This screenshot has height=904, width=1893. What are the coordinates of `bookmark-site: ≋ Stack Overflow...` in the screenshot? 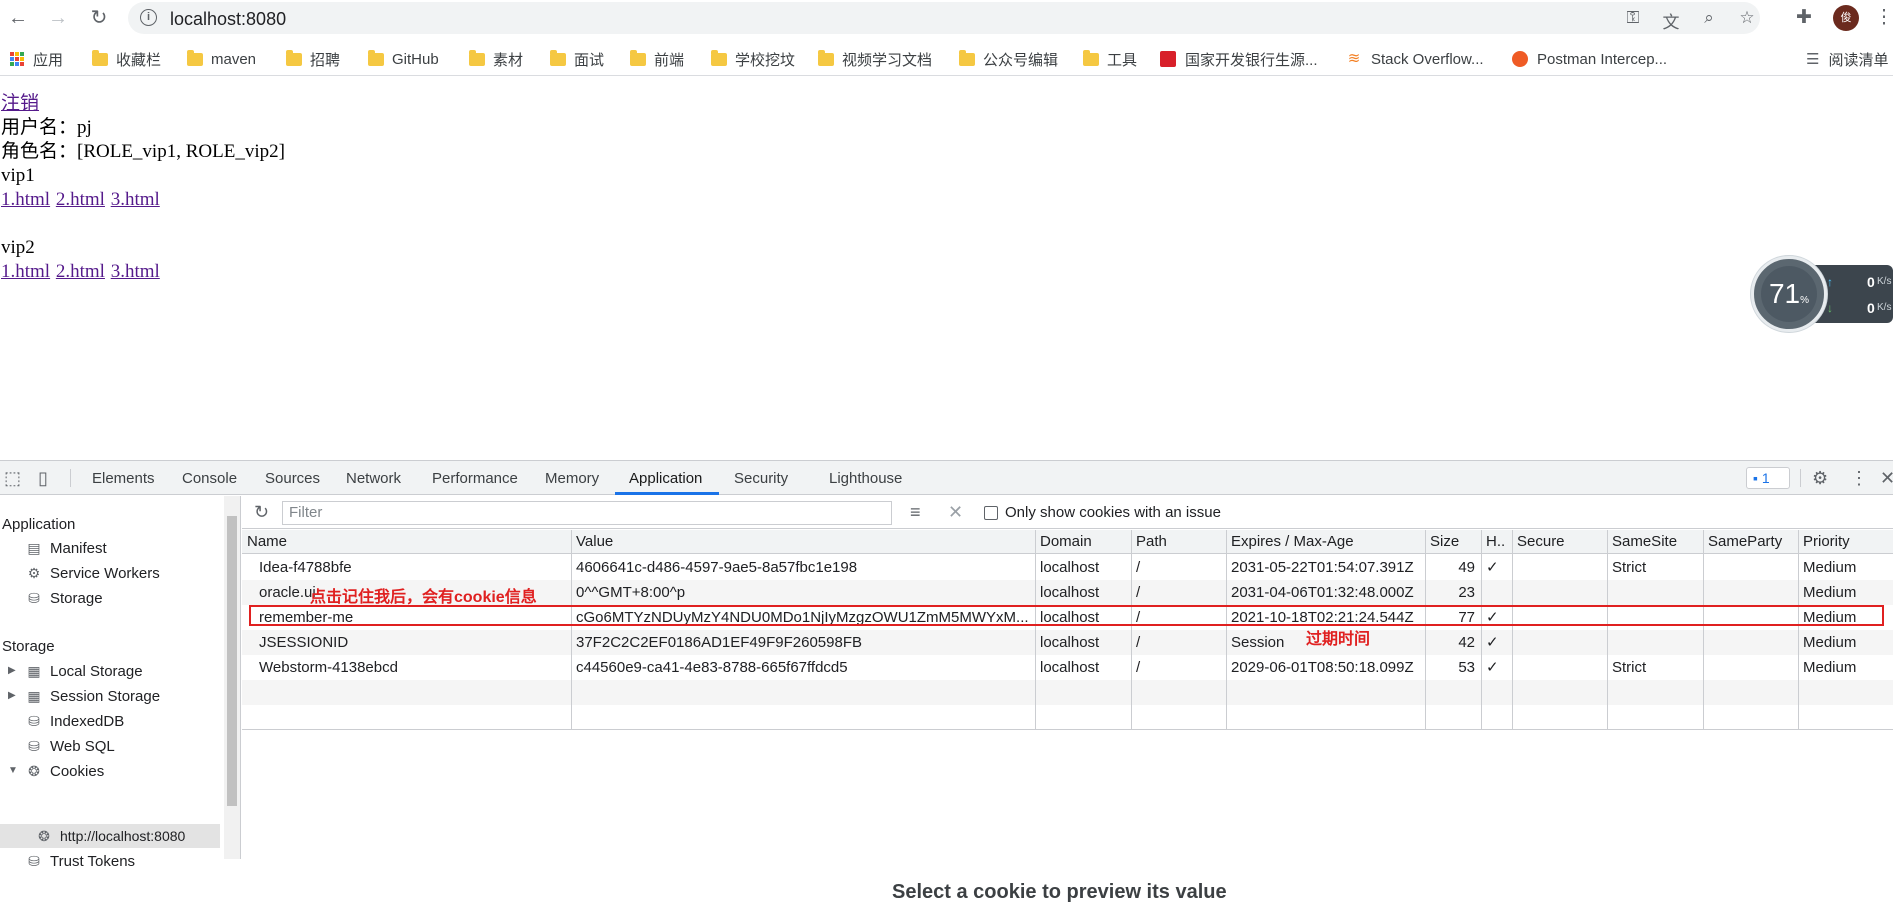 It's located at (1415, 59).